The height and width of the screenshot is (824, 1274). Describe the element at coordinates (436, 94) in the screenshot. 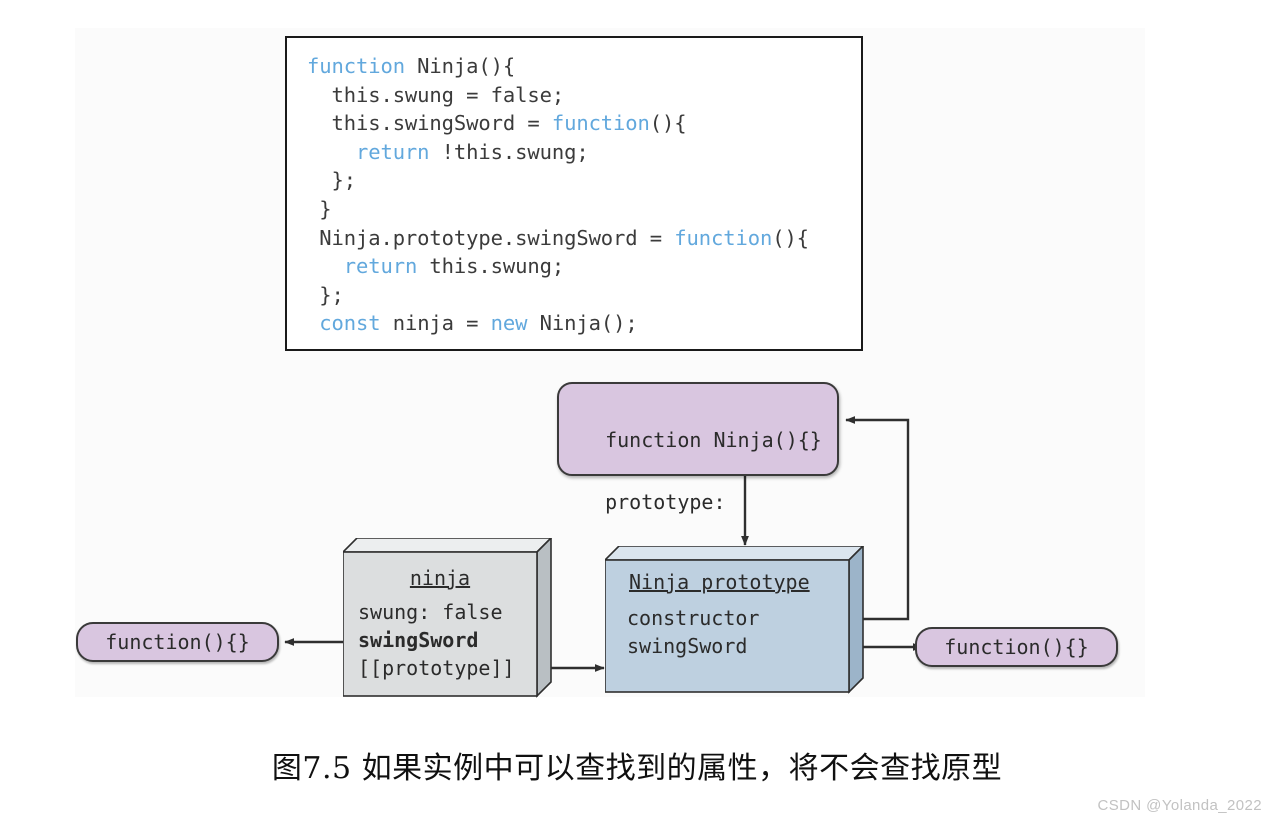

I see `code-text: this.swung = false;` at that location.